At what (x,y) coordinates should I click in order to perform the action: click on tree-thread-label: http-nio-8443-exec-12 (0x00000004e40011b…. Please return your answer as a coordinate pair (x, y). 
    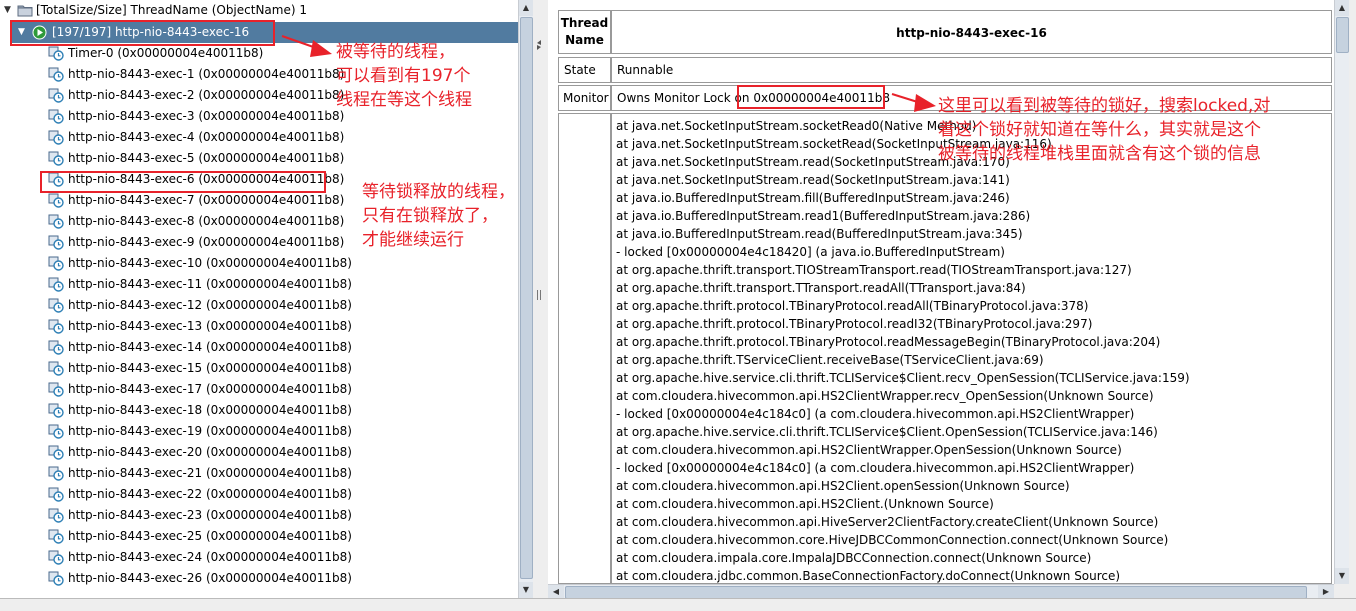
    Looking at the image, I should click on (210, 305).